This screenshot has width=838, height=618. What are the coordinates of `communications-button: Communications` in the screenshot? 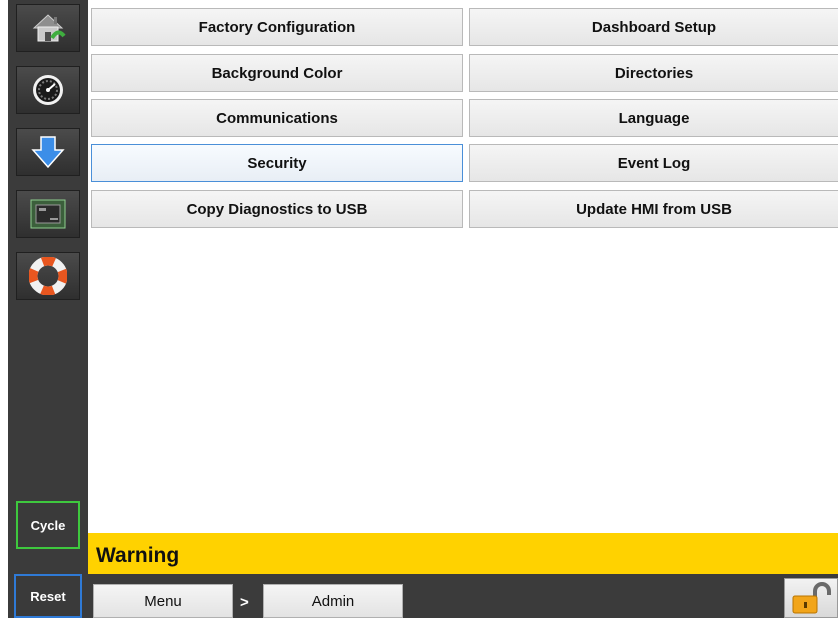 It's located at (277, 118).